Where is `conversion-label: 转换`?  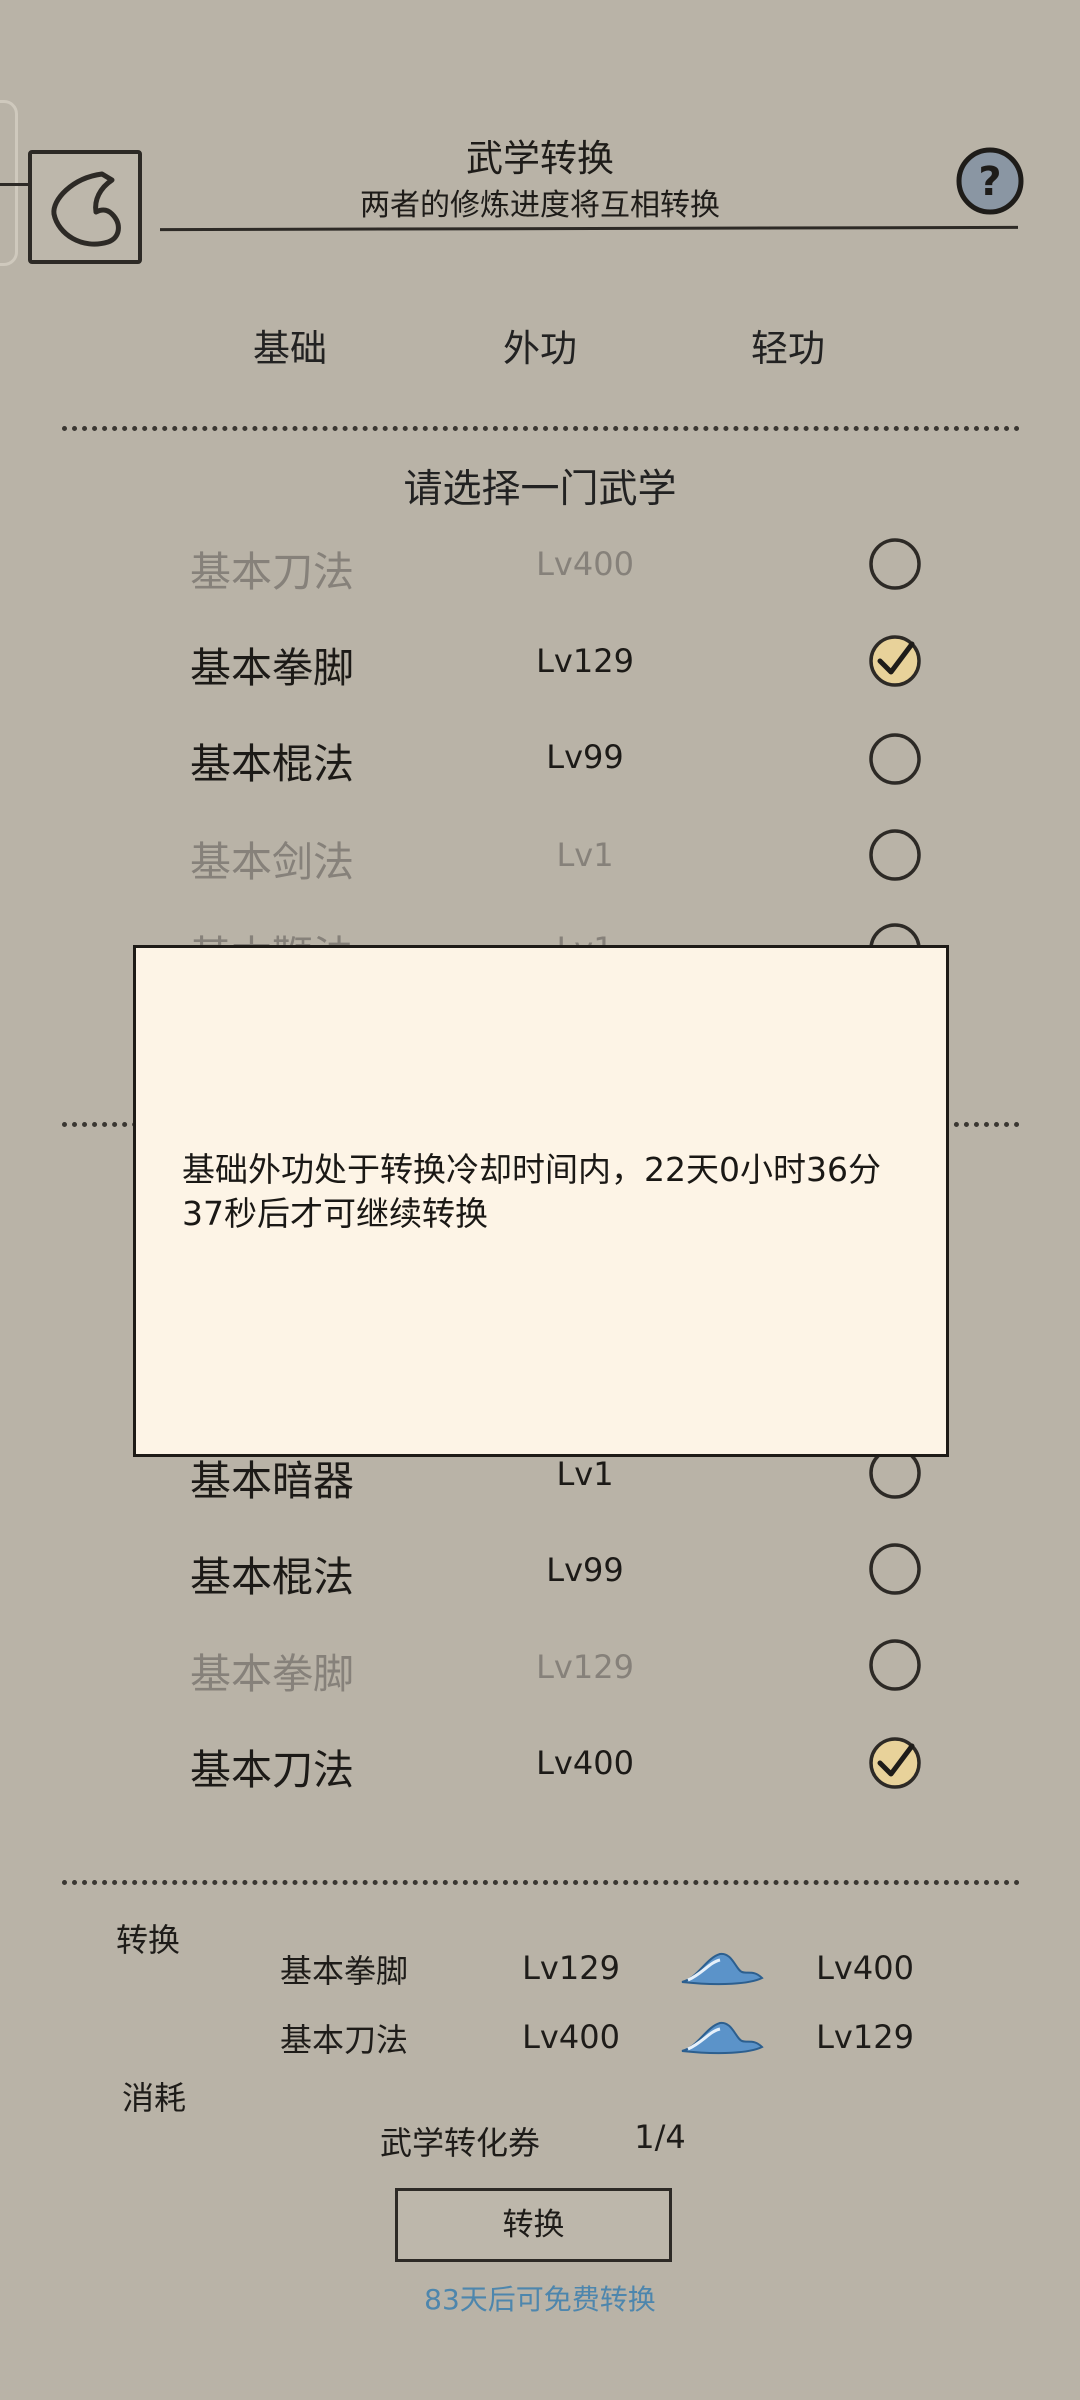
conversion-label: 转换 is located at coordinates (148, 1940).